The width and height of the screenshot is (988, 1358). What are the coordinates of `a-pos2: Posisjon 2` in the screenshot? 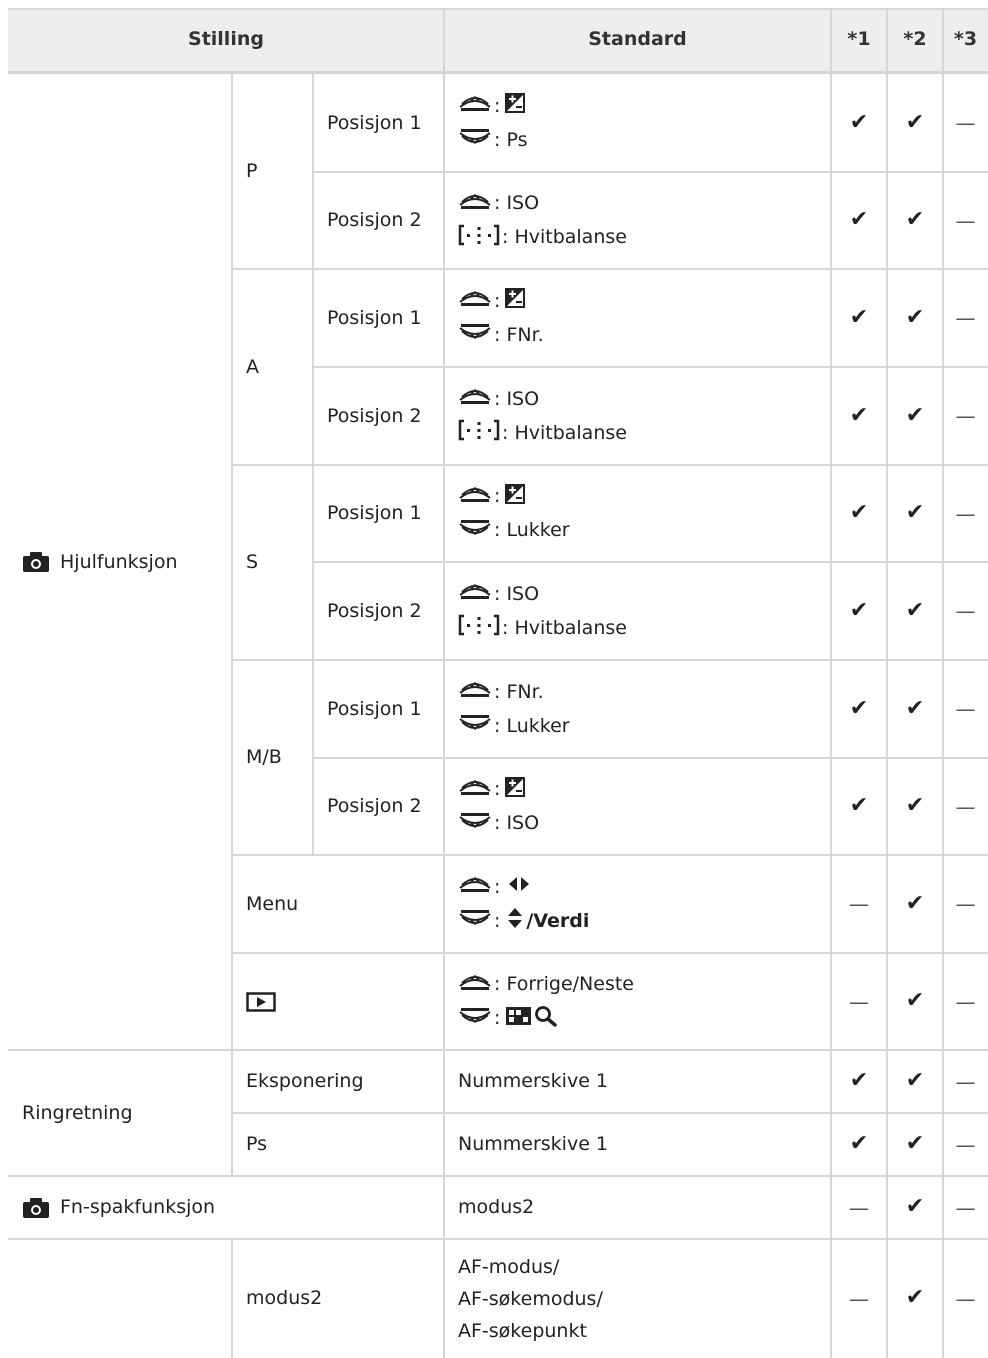 It's located at (374, 415).